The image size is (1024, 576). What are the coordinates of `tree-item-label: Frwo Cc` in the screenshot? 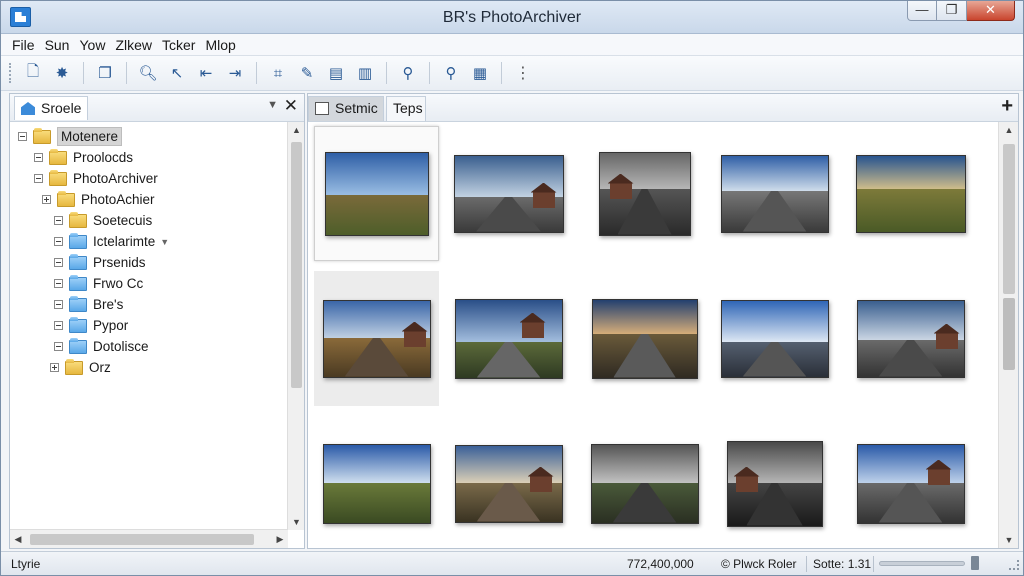 It's located at (118, 283).